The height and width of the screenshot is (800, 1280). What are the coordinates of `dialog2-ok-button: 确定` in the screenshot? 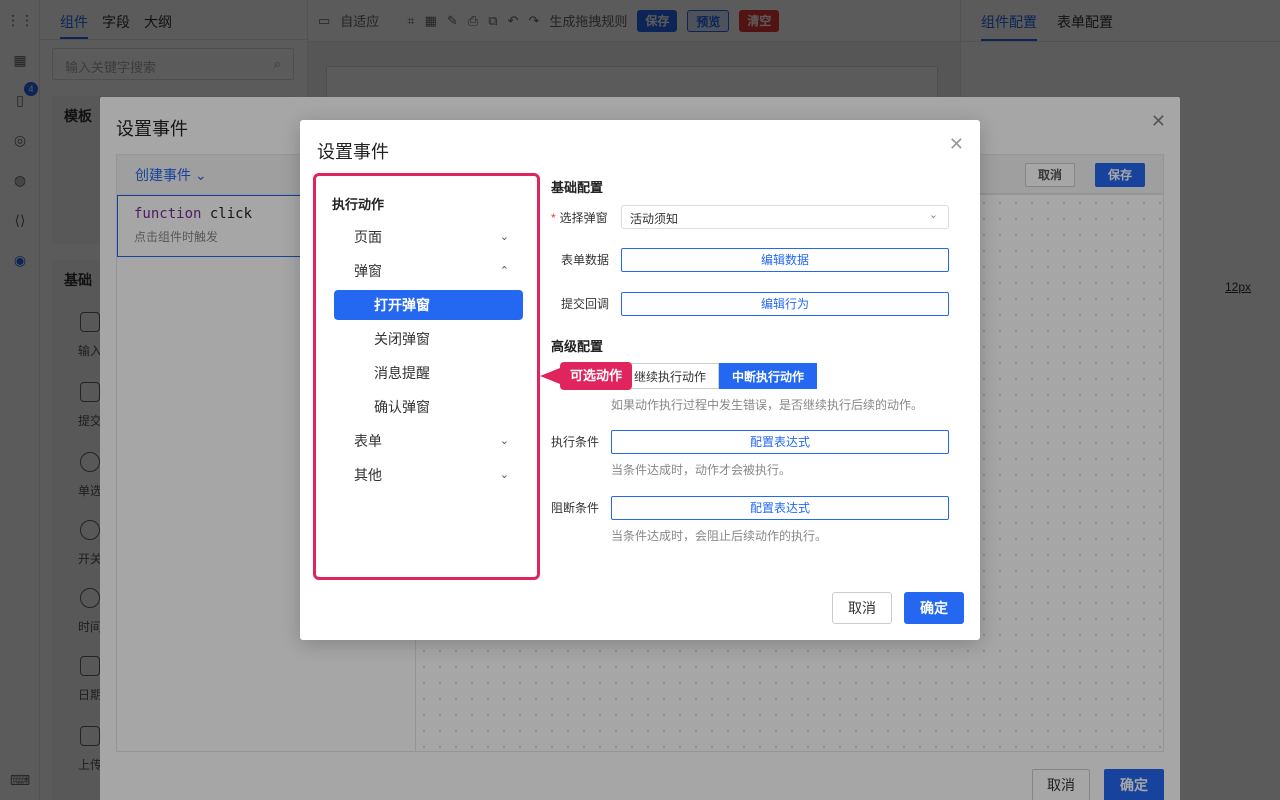 It's located at (934, 608).